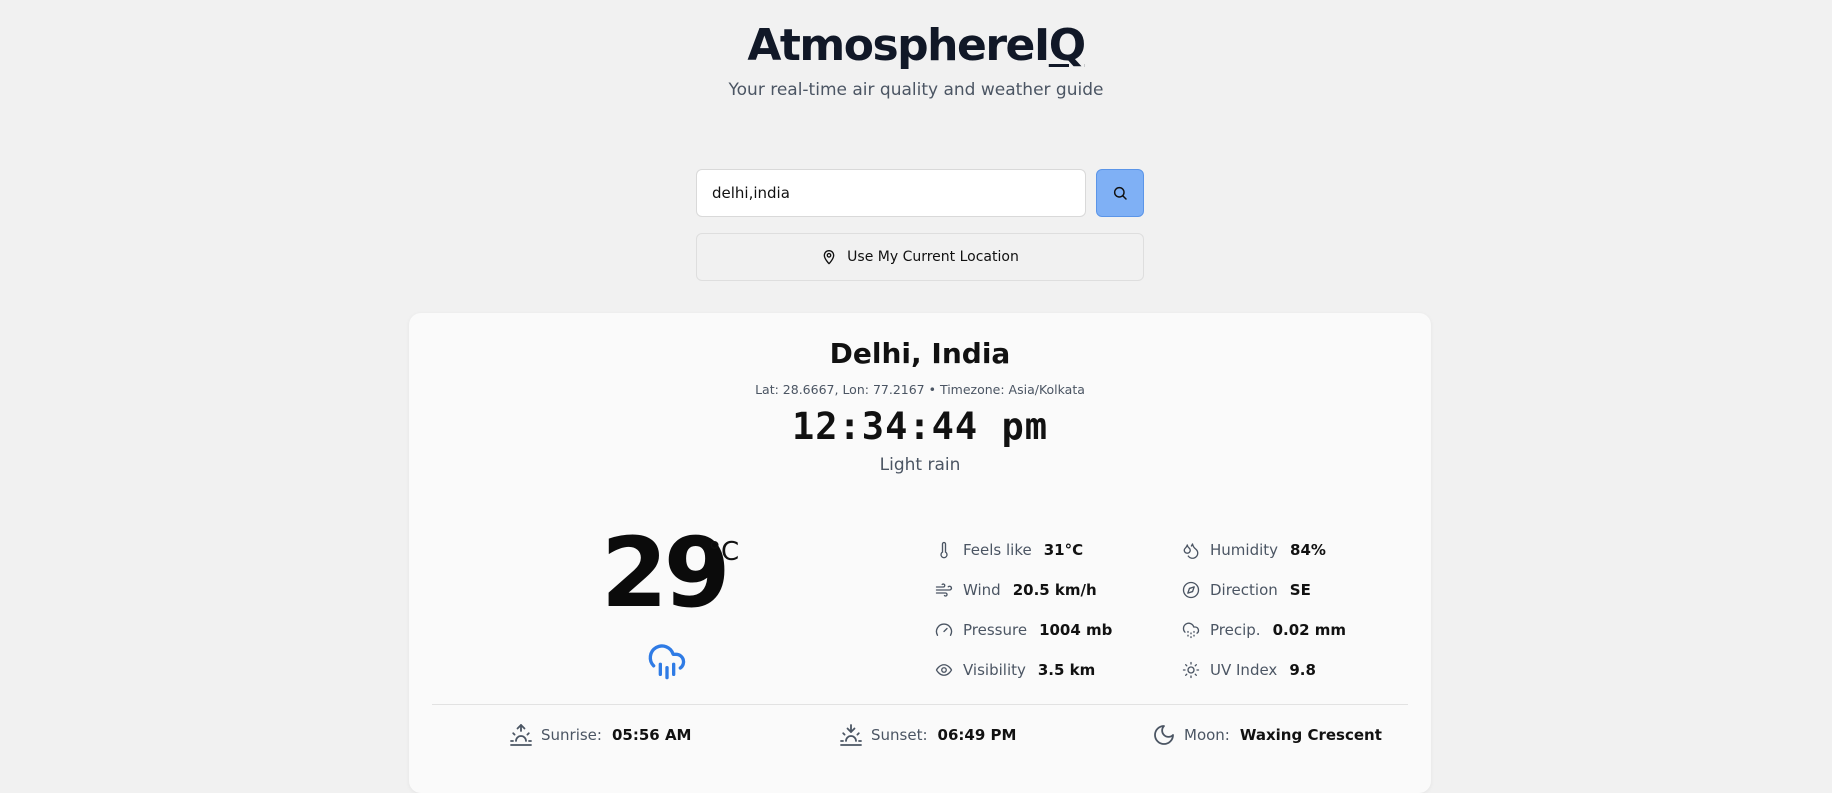 The width and height of the screenshot is (1832, 793). What do you see at coordinates (521, 735) in the screenshot?
I see `sunrise-icon` at bounding box center [521, 735].